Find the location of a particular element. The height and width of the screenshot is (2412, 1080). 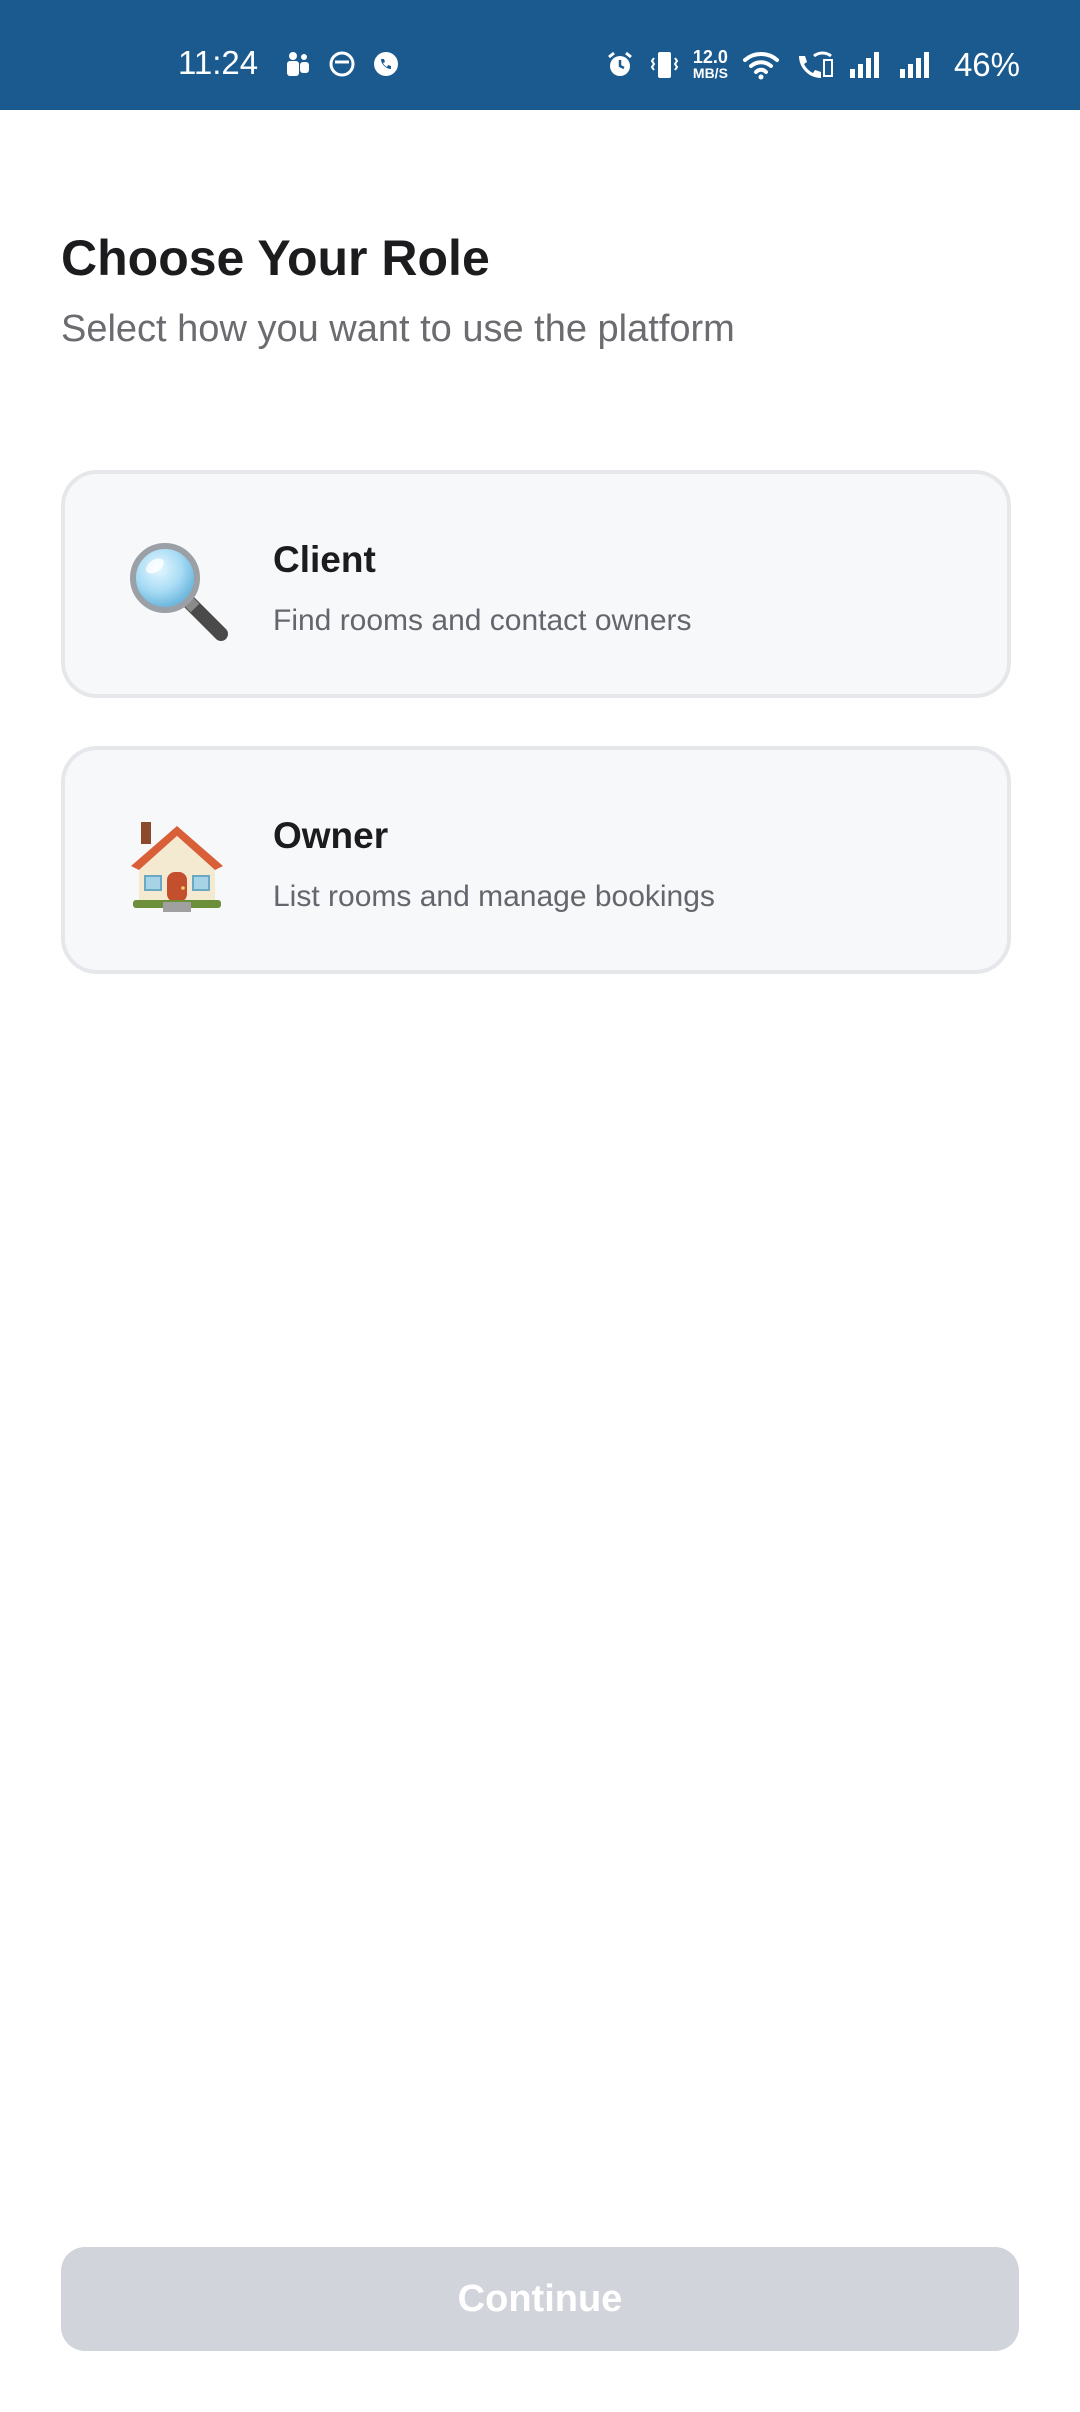

vibrate-icon is located at coordinates (664, 64).